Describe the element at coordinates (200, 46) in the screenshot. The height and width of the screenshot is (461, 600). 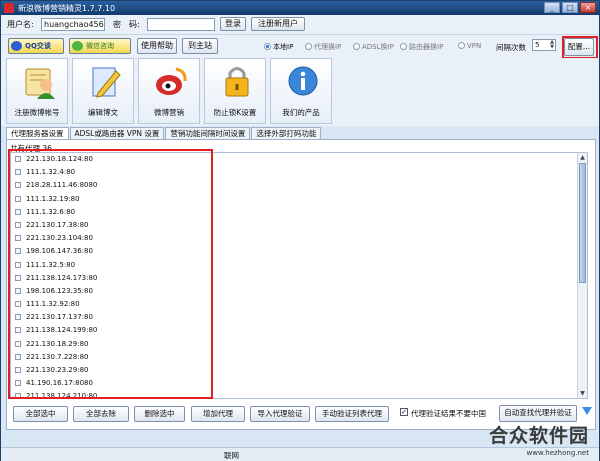
I see `go-home-button: 到主站` at that location.